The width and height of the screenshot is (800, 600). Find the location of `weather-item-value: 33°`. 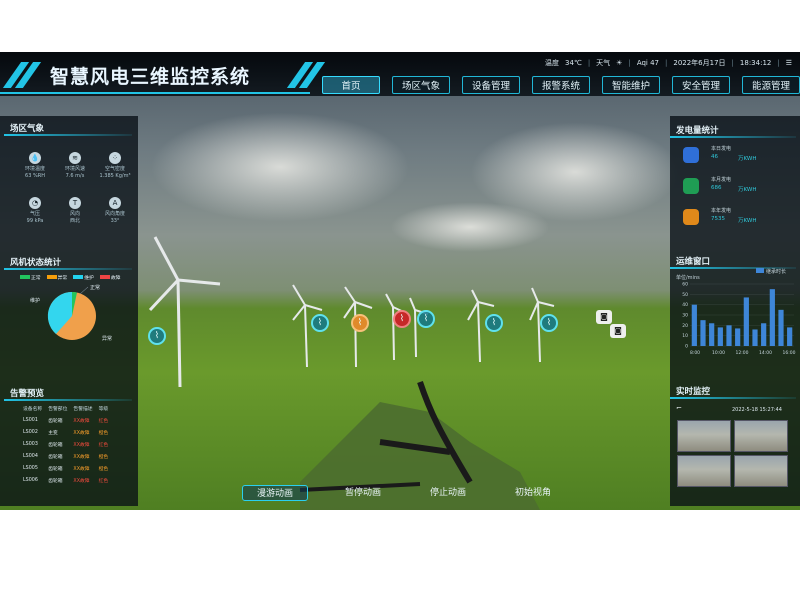

weather-item-value: 33° is located at coordinates (115, 220).